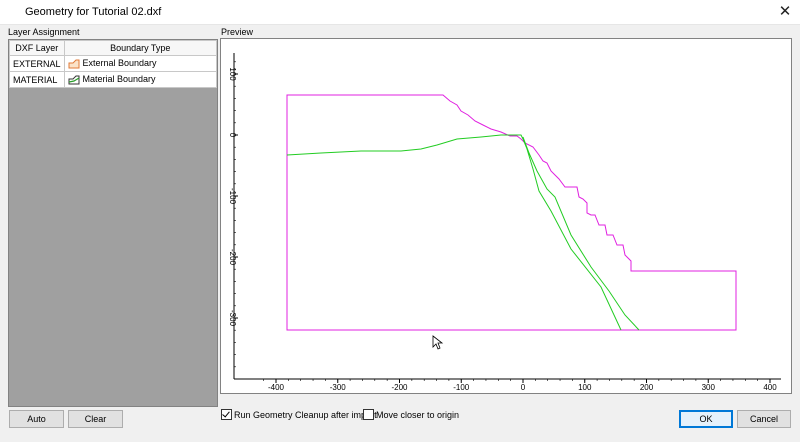 This screenshot has height=442, width=800. What do you see at coordinates (140, 48) in the screenshot?
I see `column-header-boundary-type: Boundary Type` at bounding box center [140, 48].